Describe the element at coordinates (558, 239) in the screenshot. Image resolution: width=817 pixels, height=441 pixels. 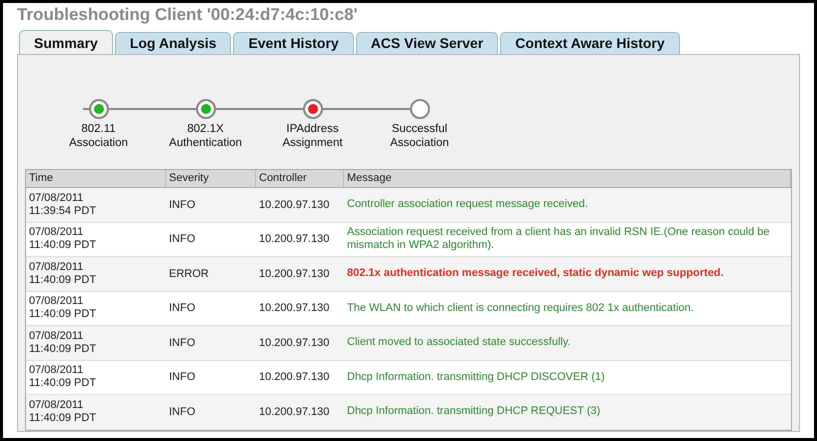
I see `message-cell-text: Association request received from a client has an invalid RSN IE.(One reason could be mismatch in WPA2 algorithm).` at that location.